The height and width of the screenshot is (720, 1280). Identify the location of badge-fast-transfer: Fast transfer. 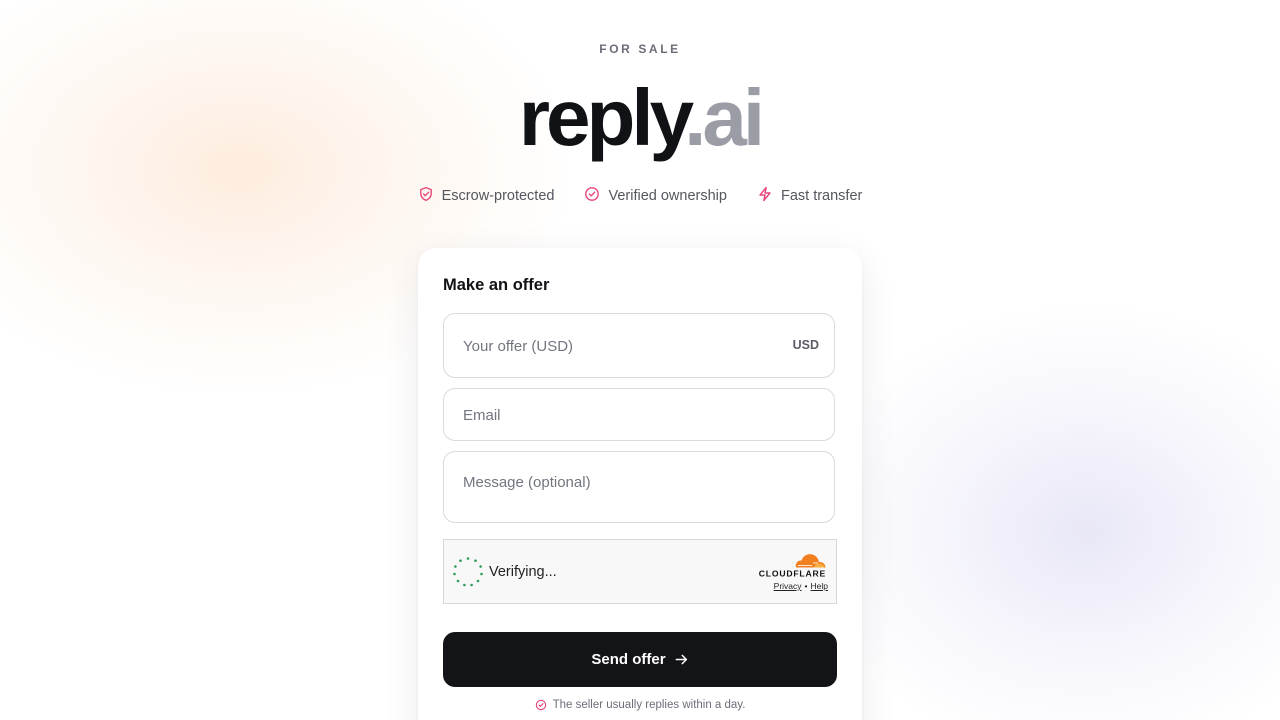
(809, 196).